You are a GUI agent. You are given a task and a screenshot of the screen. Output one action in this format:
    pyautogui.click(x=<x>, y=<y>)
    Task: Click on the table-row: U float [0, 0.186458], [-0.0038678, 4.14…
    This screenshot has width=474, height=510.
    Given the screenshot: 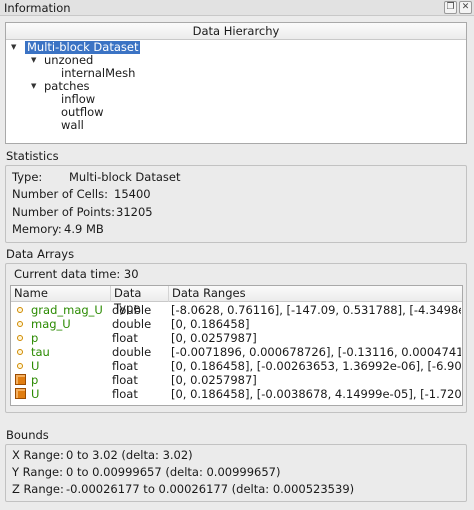 What is the action you would take?
    pyautogui.click(x=236, y=394)
    